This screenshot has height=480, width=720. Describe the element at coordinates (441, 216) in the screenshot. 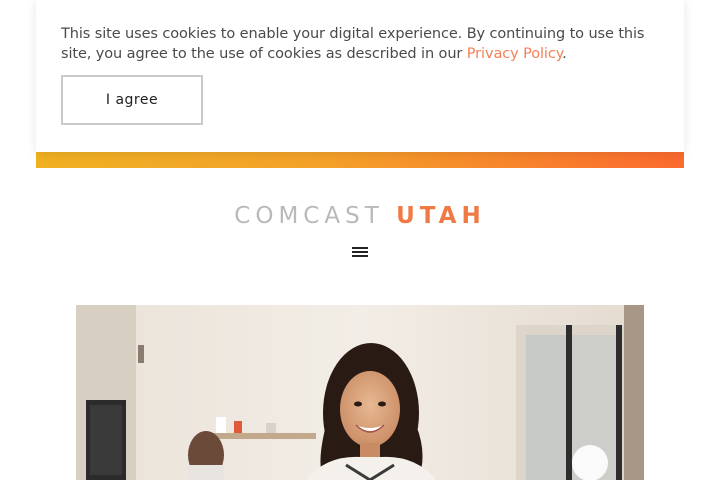

I see `site-region: UTAH` at that location.